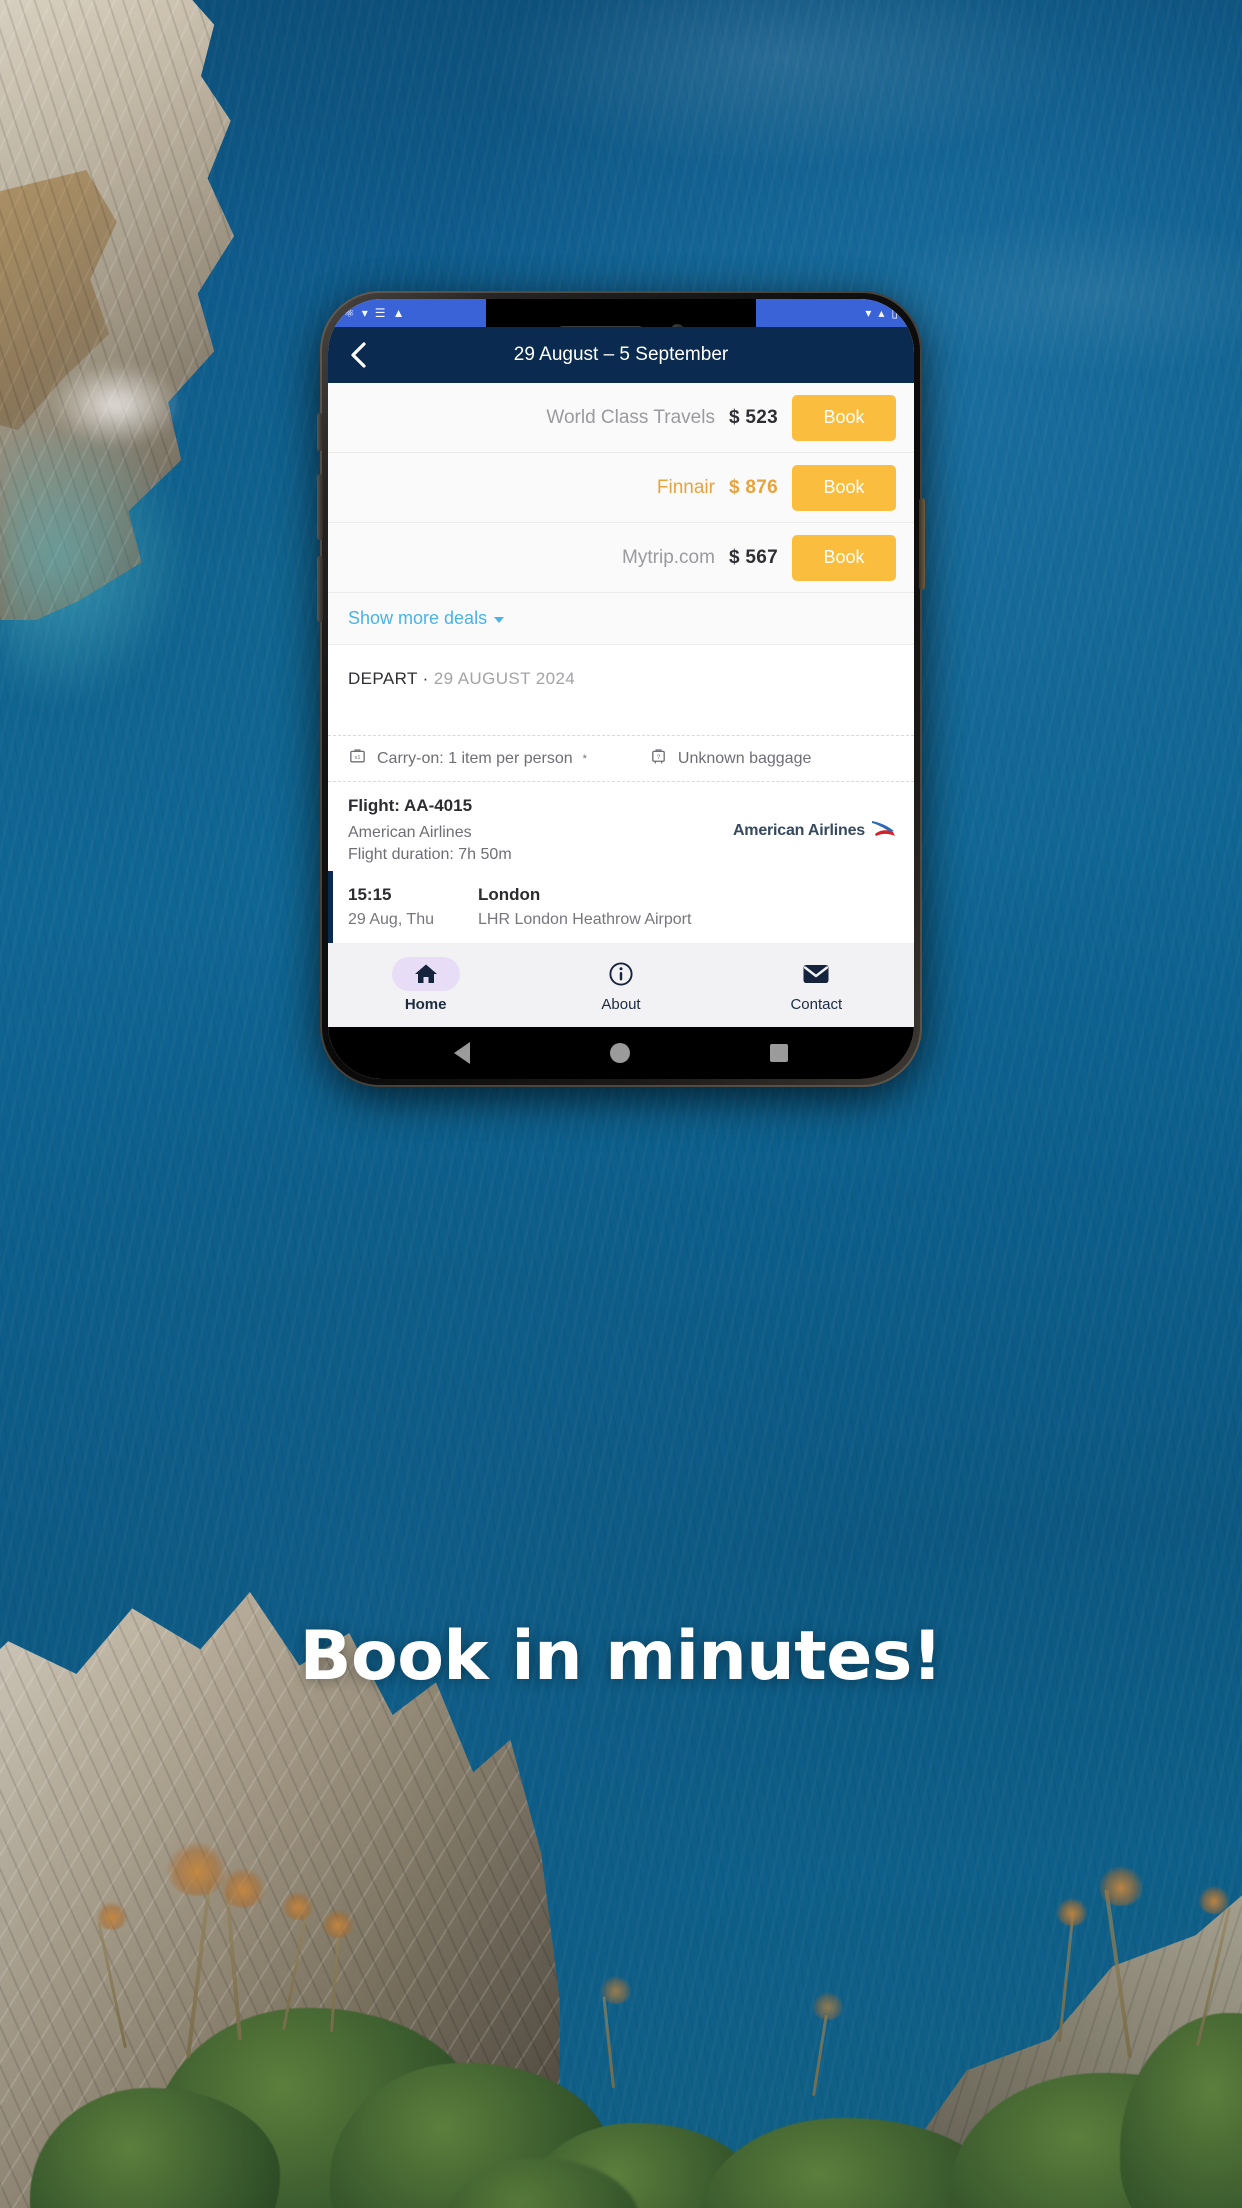 The width and height of the screenshot is (1242, 2208). I want to click on show-more-deals-label: Show more deals, so click(418, 618).